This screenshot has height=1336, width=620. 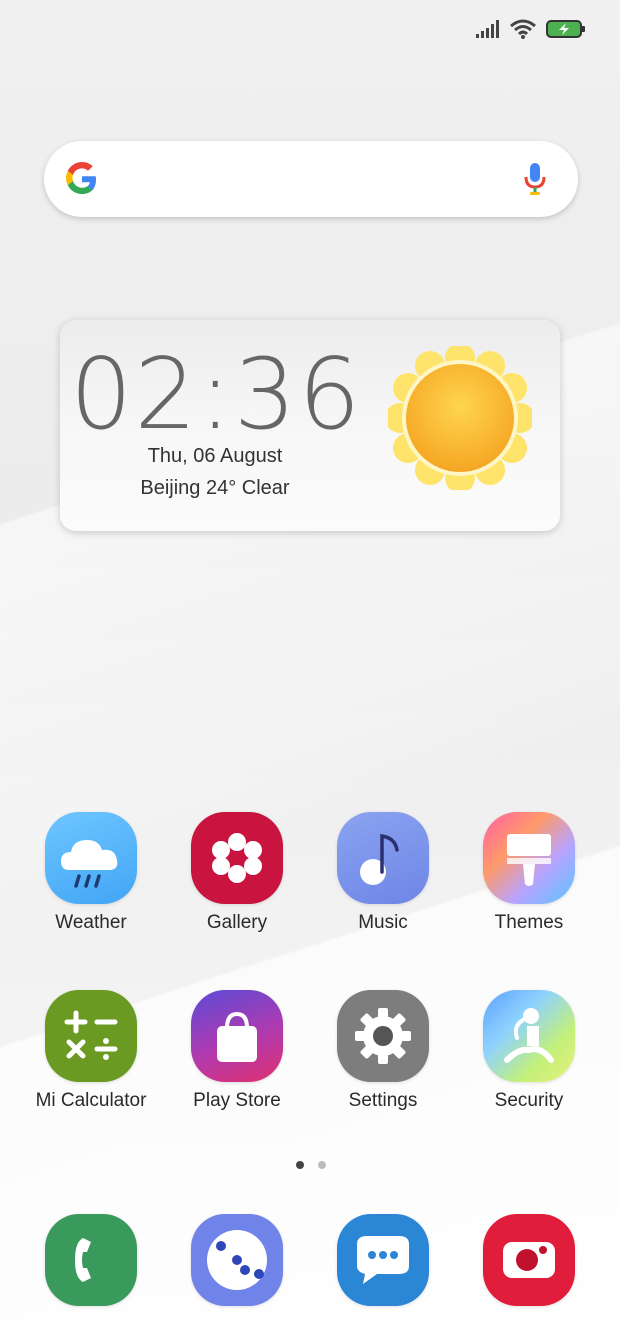 I want to click on google-g-icon, so click(x=82, y=181).